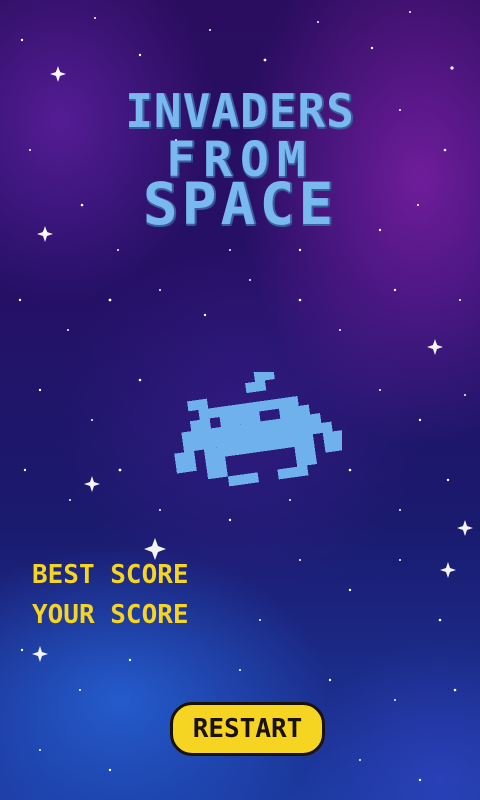 Image resolution: width=480 pixels, height=800 pixels. What do you see at coordinates (110, 615) in the screenshot?
I see `your-score-label: YOUR SCORE` at bounding box center [110, 615].